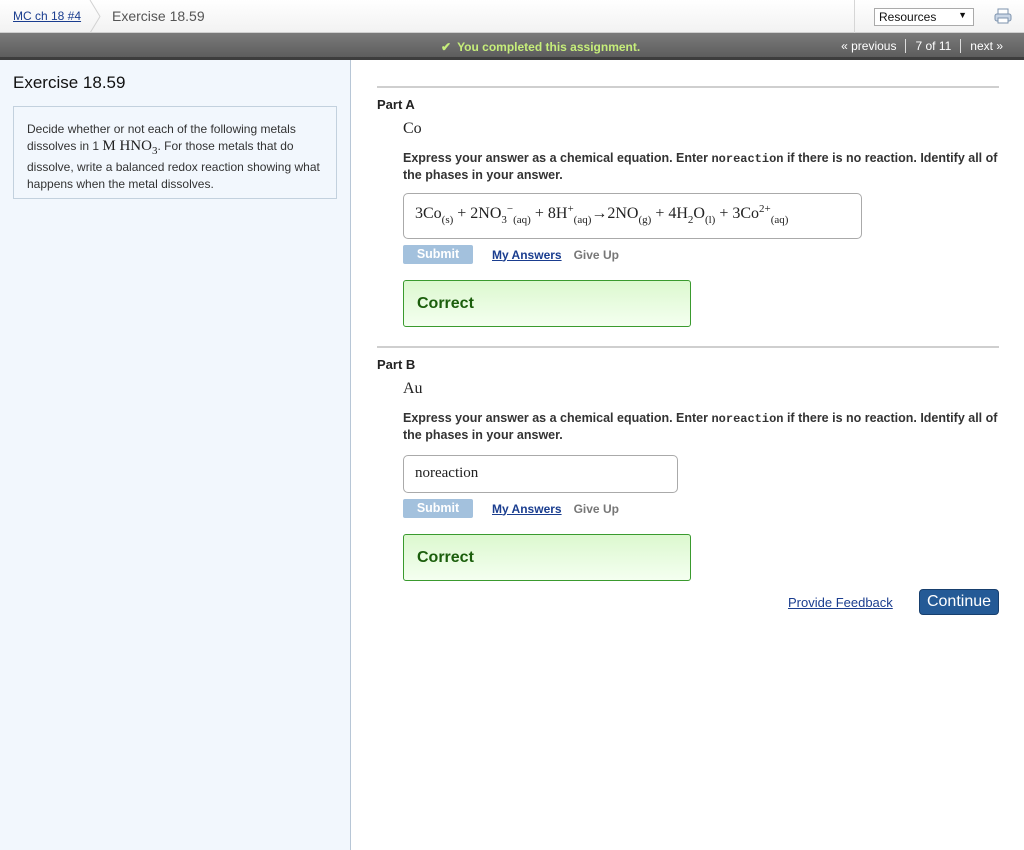  Describe the element at coordinates (840, 602) in the screenshot. I see `provide-feedback-link: Provide Feedback` at that location.